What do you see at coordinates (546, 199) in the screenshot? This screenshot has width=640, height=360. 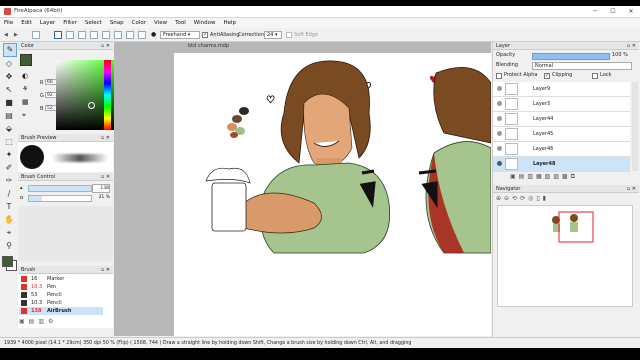 I see `navigator-buttons: ⊕⊖⟲⟳◎▯▮` at bounding box center [546, 199].